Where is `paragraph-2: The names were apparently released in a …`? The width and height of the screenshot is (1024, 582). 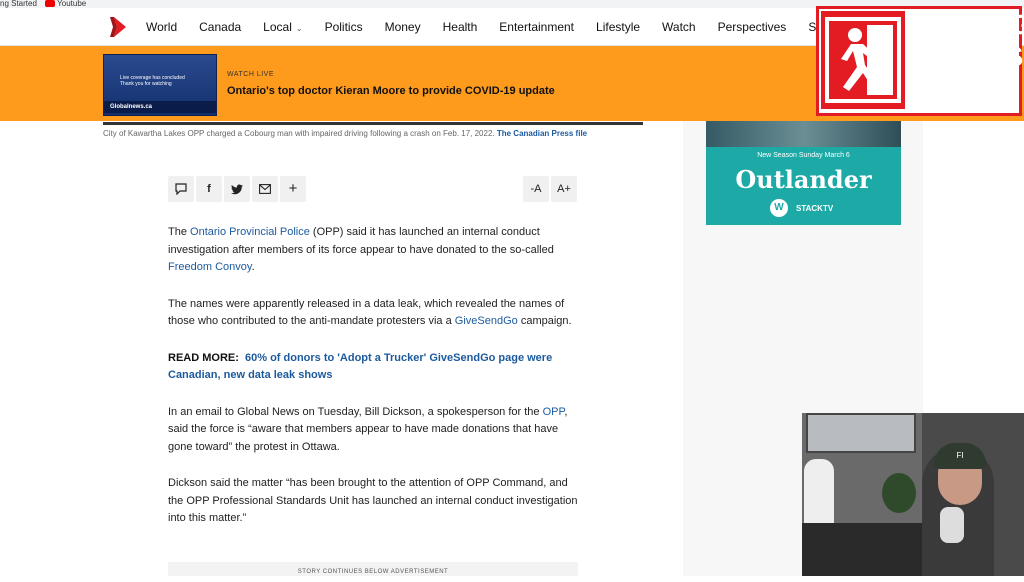
paragraph-2: The names were apparently released in a … is located at coordinates (370, 312).